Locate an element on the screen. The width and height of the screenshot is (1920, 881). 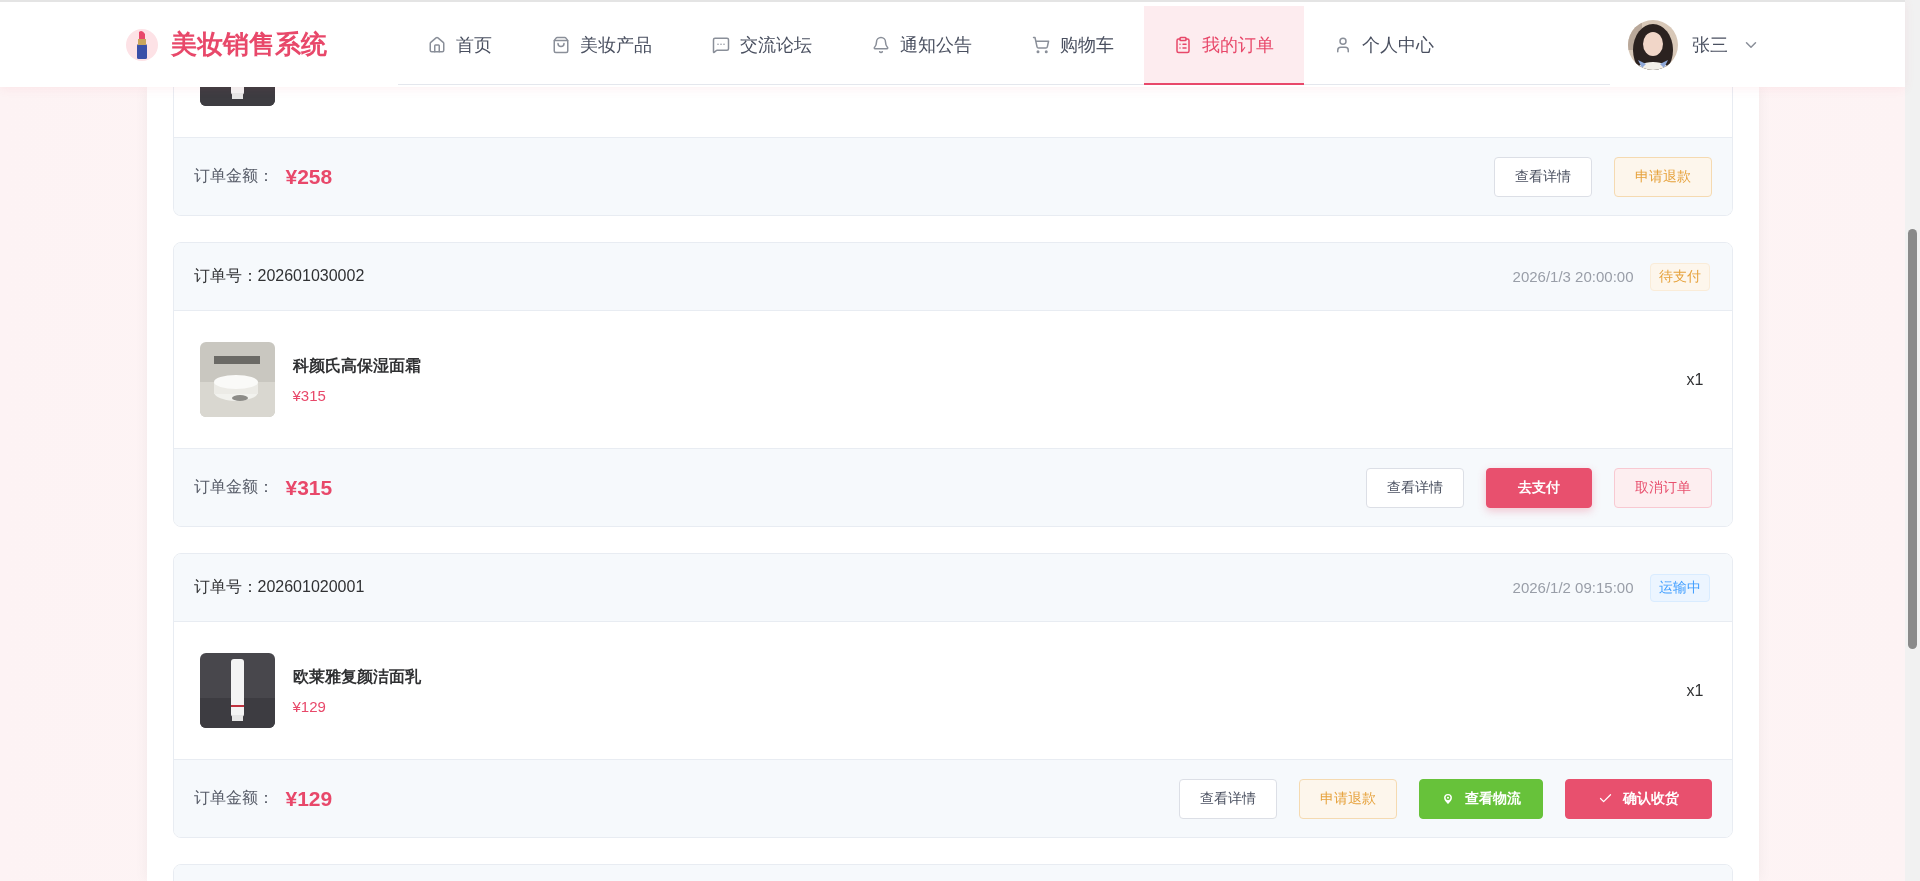
nav-tab: 个人中心 is located at coordinates (1384, 45).